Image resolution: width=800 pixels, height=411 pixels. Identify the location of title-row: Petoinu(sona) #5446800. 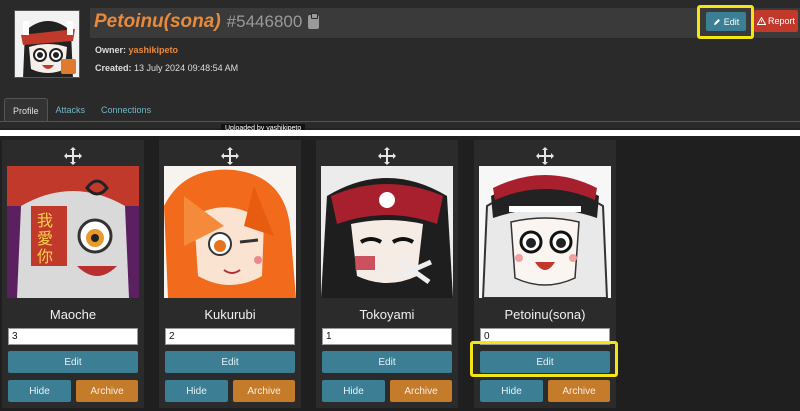
(207, 22).